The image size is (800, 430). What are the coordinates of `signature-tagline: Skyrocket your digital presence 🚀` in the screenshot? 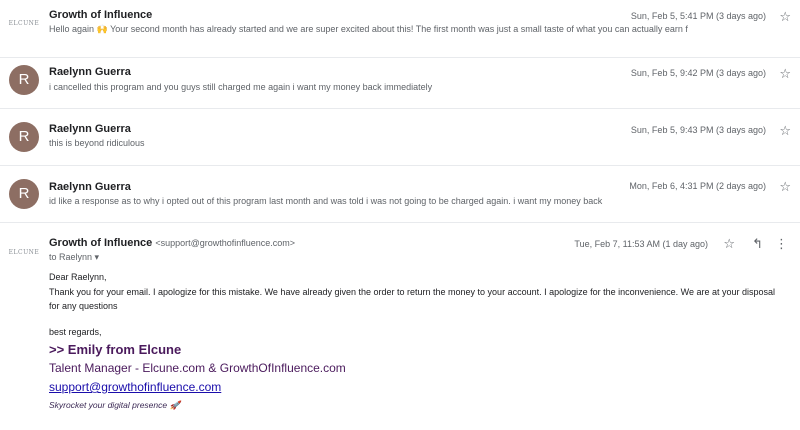 It's located at (115, 405).